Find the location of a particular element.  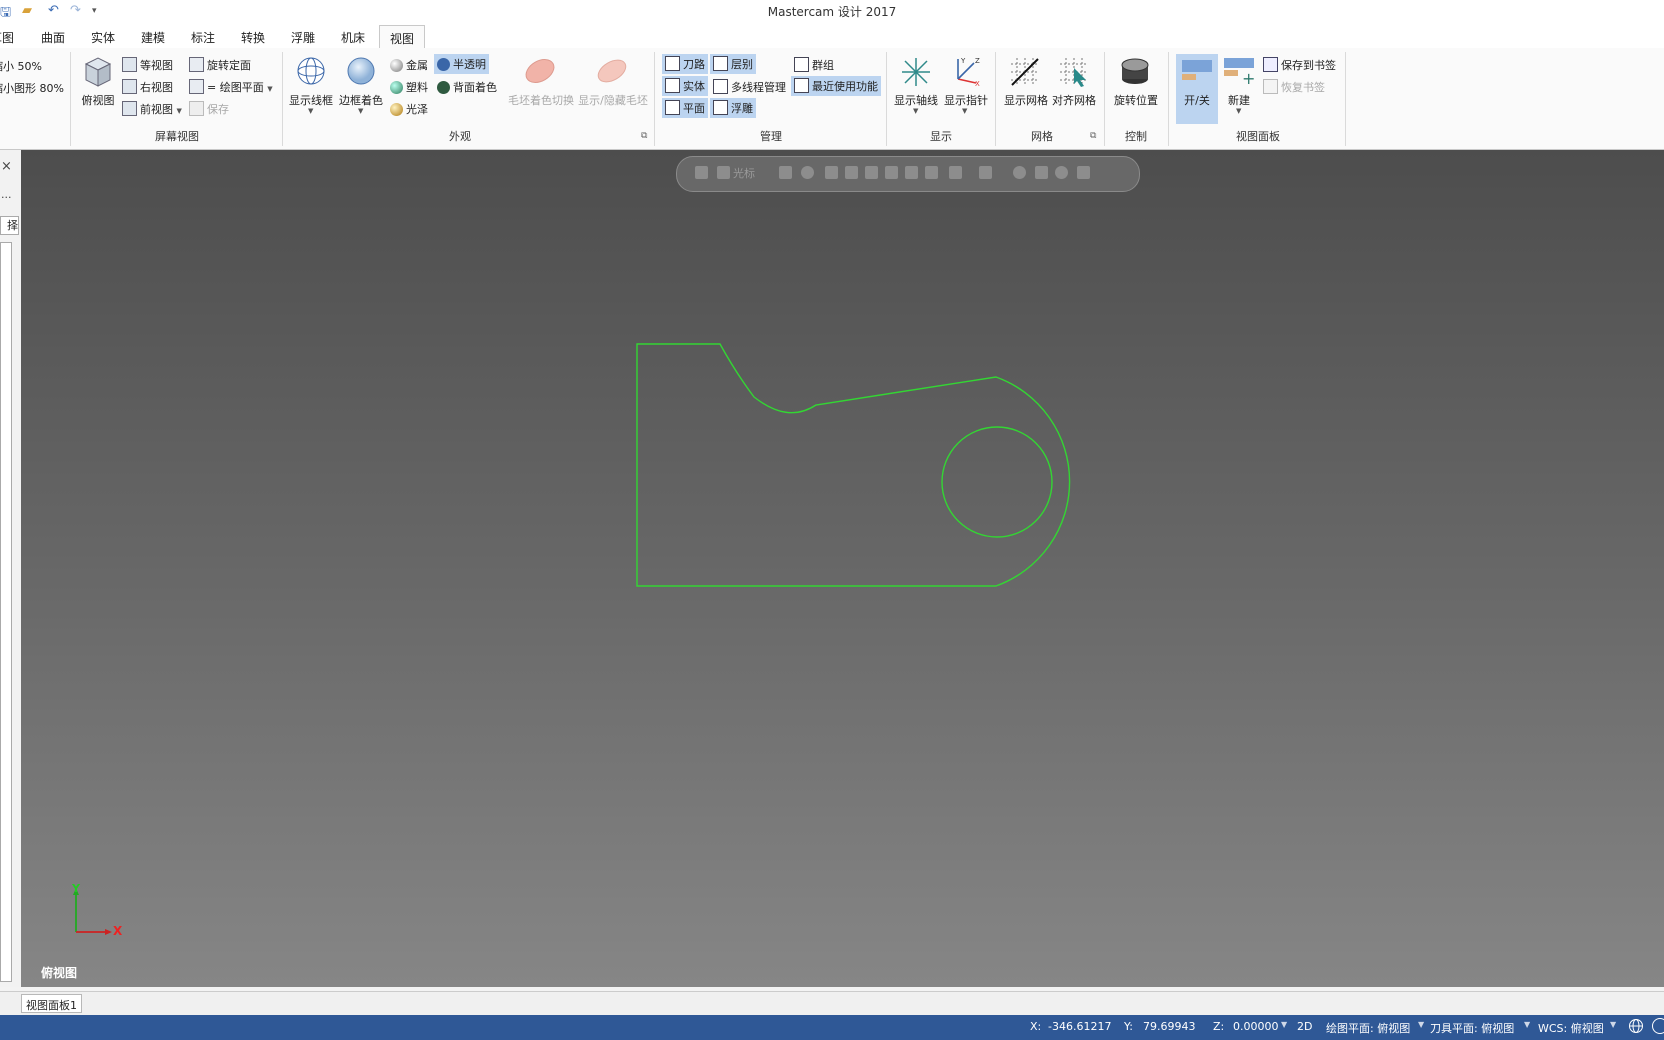

show-hide-stock-icon is located at coordinates (612, 72).